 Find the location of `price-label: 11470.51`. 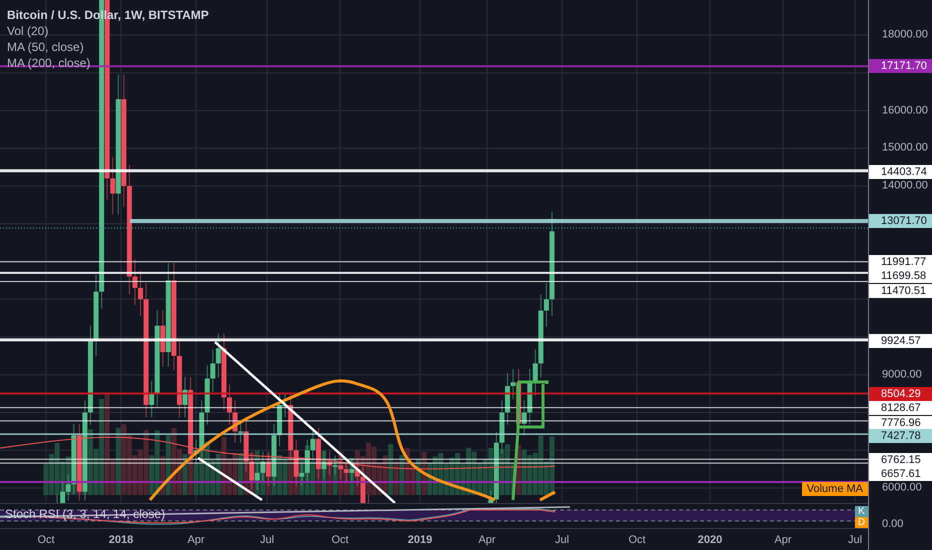

price-label: 11470.51 is located at coordinates (900, 291).